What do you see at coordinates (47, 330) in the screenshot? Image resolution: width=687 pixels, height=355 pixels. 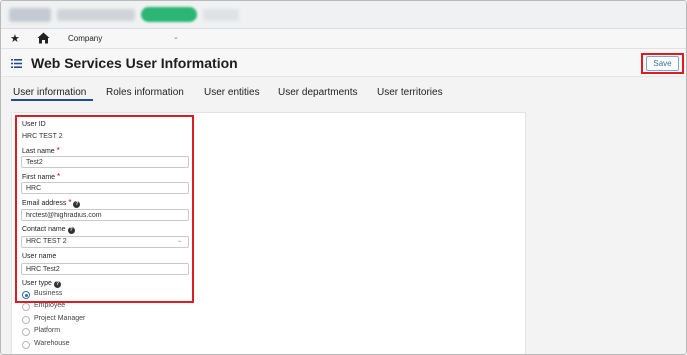 I see `radio-label: Platform` at bounding box center [47, 330].